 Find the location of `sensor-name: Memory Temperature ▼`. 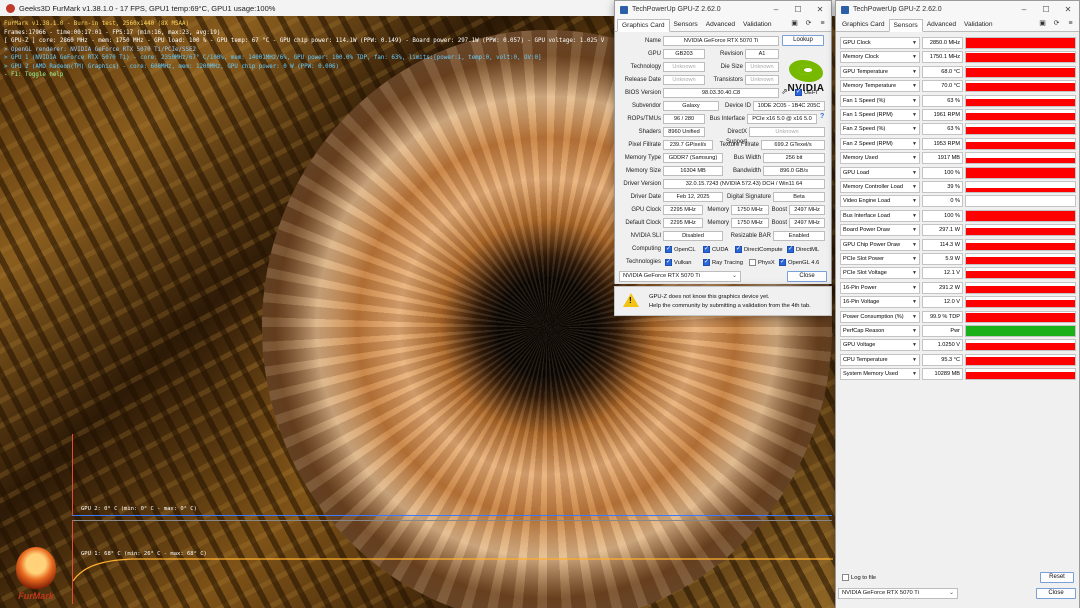

sensor-name: Memory Temperature ▼ is located at coordinates (880, 86).